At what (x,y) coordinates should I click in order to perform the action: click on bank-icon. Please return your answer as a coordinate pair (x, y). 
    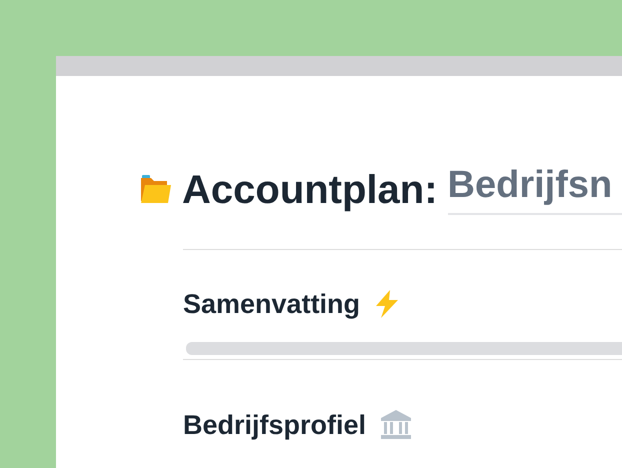
    Looking at the image, I should click on (396, 425).